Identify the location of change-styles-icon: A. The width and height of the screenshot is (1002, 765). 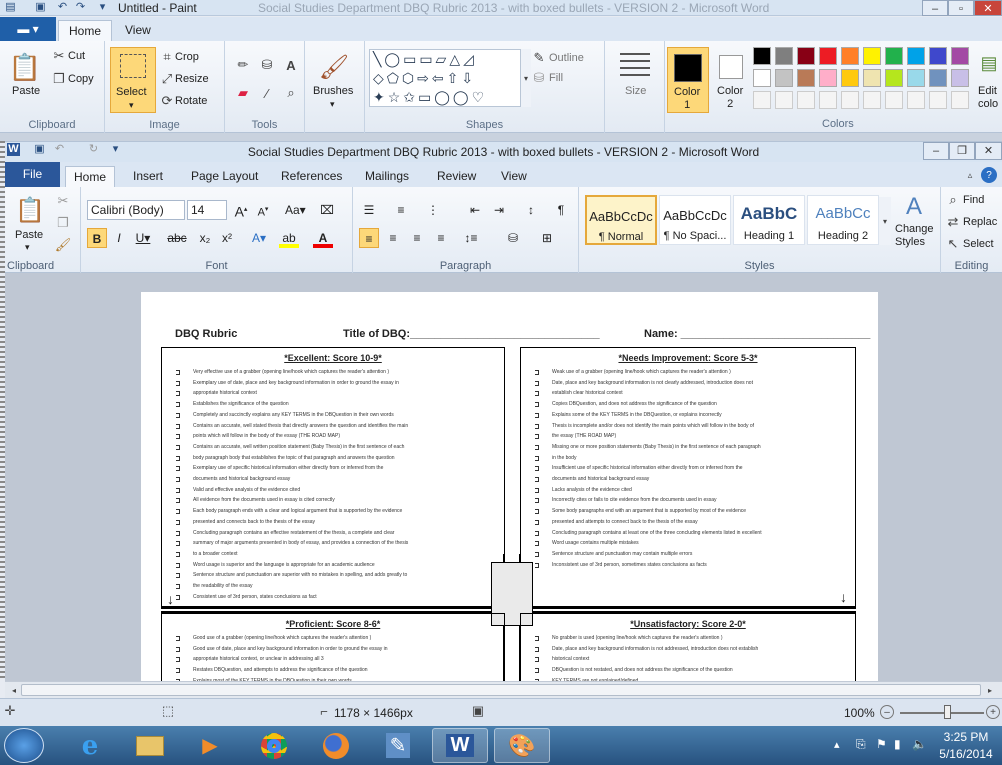
(914, 207).